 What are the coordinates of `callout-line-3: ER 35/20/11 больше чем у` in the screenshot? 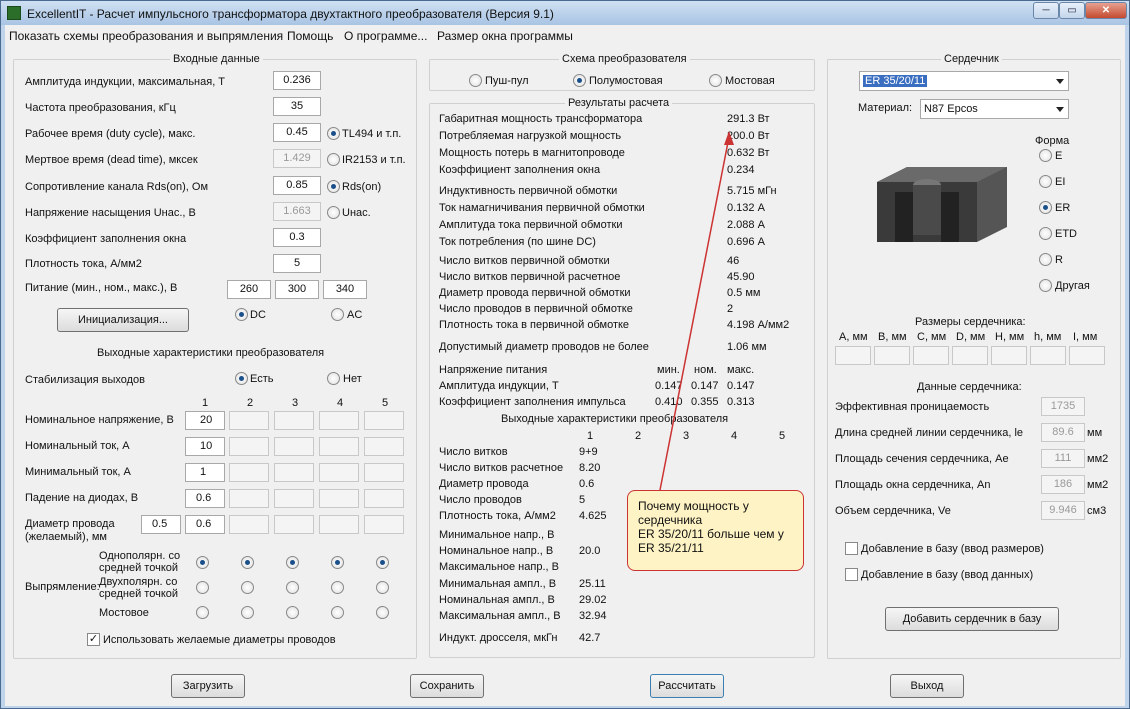 It's located at (711, 534).